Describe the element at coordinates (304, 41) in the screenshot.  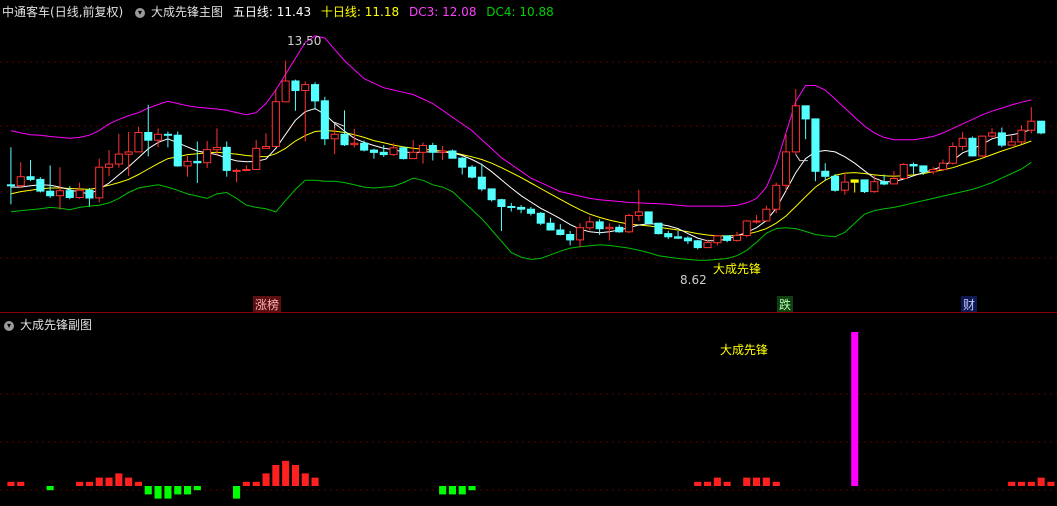
I see `high-price-label: 13.50` at that location.